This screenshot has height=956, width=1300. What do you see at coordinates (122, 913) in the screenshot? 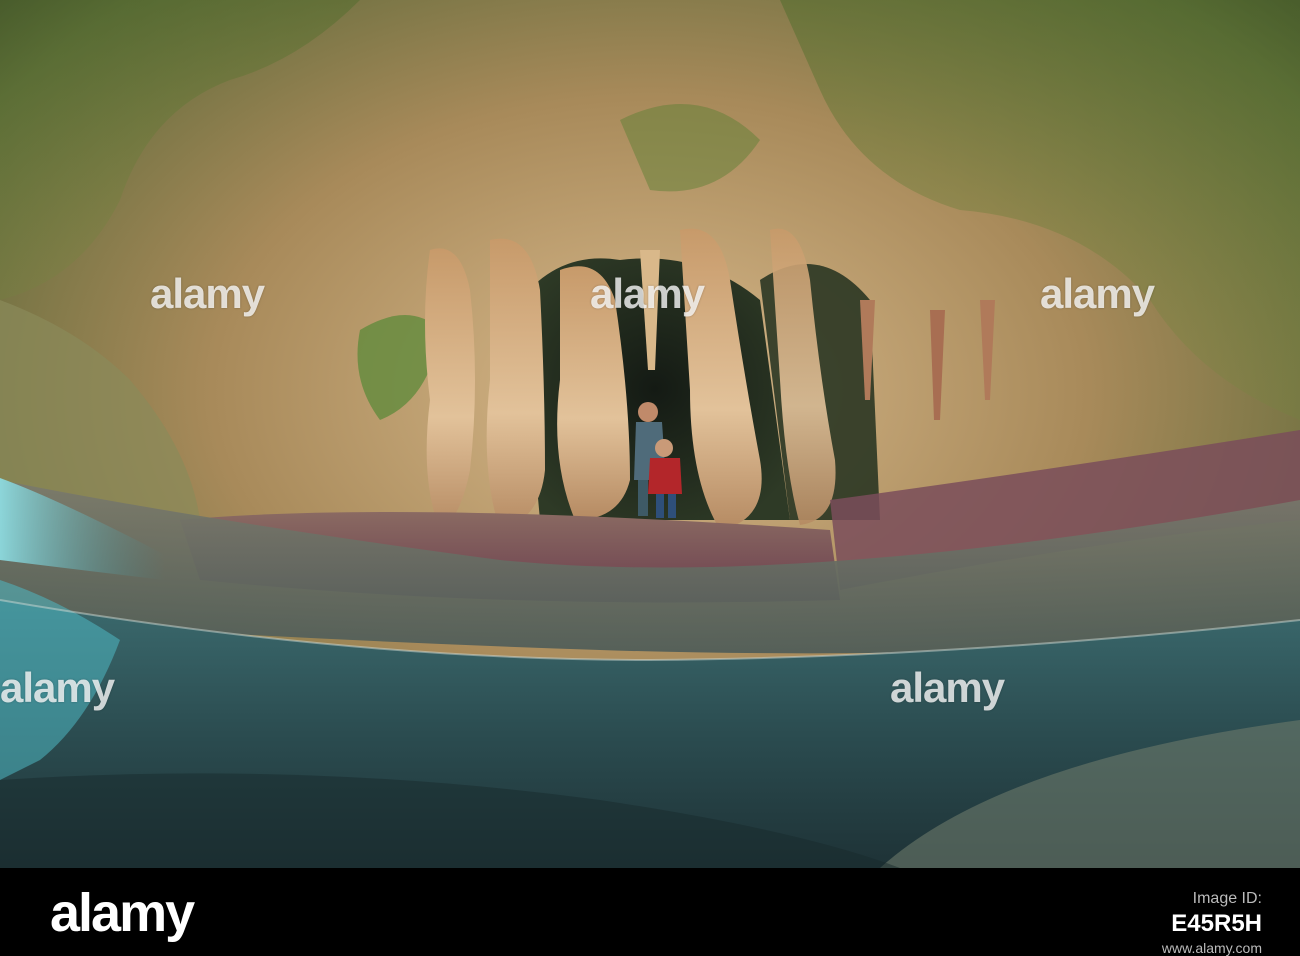
I see `alamy-logo: alamy` at bounding box center [122, 913].